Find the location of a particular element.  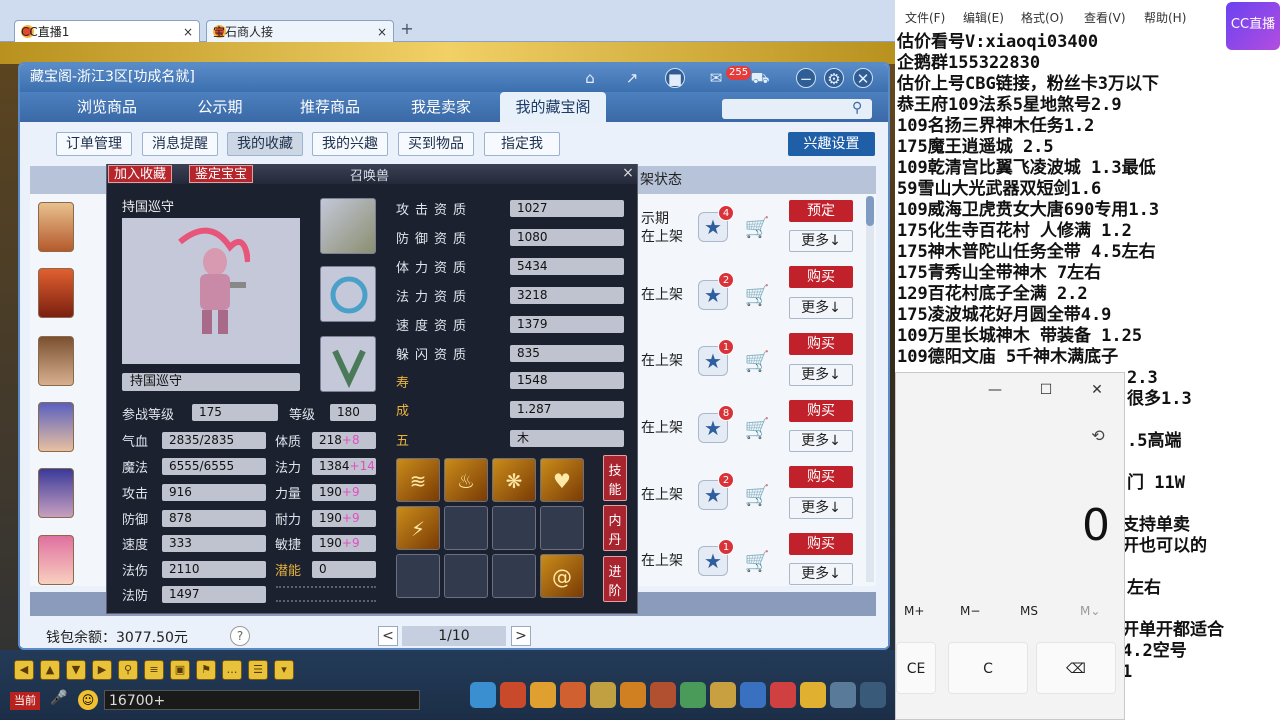

skill-slot: ♥ is located at coordinates (562, 480).